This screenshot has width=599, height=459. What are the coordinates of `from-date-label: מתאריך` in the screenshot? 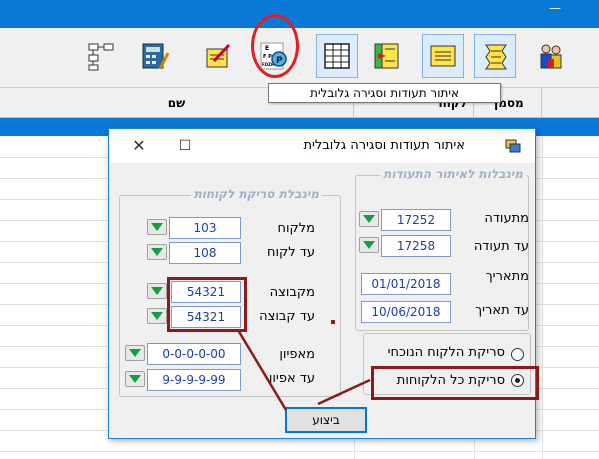 It's located at (507, 276).